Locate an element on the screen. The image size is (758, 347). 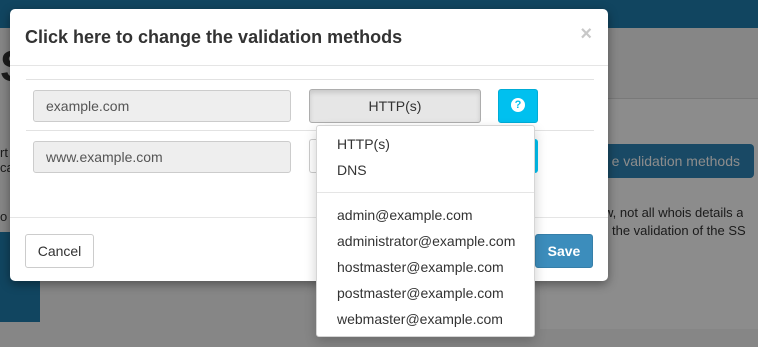
dropdown-item-email: admin@example.com is located at coordinates (425, 215).